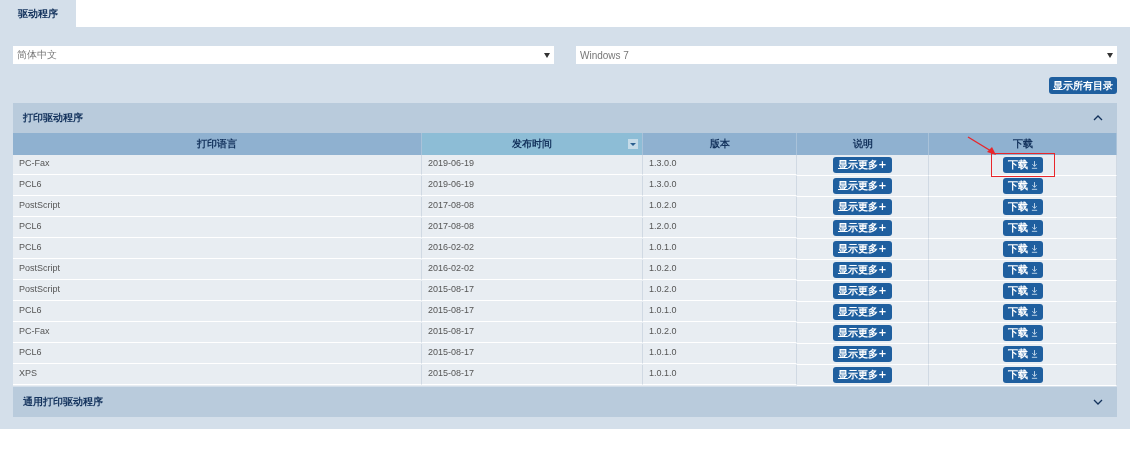 This screenshot has height=450, width=1134. I want to click on chevron-down-icon, so click(1098, 402).